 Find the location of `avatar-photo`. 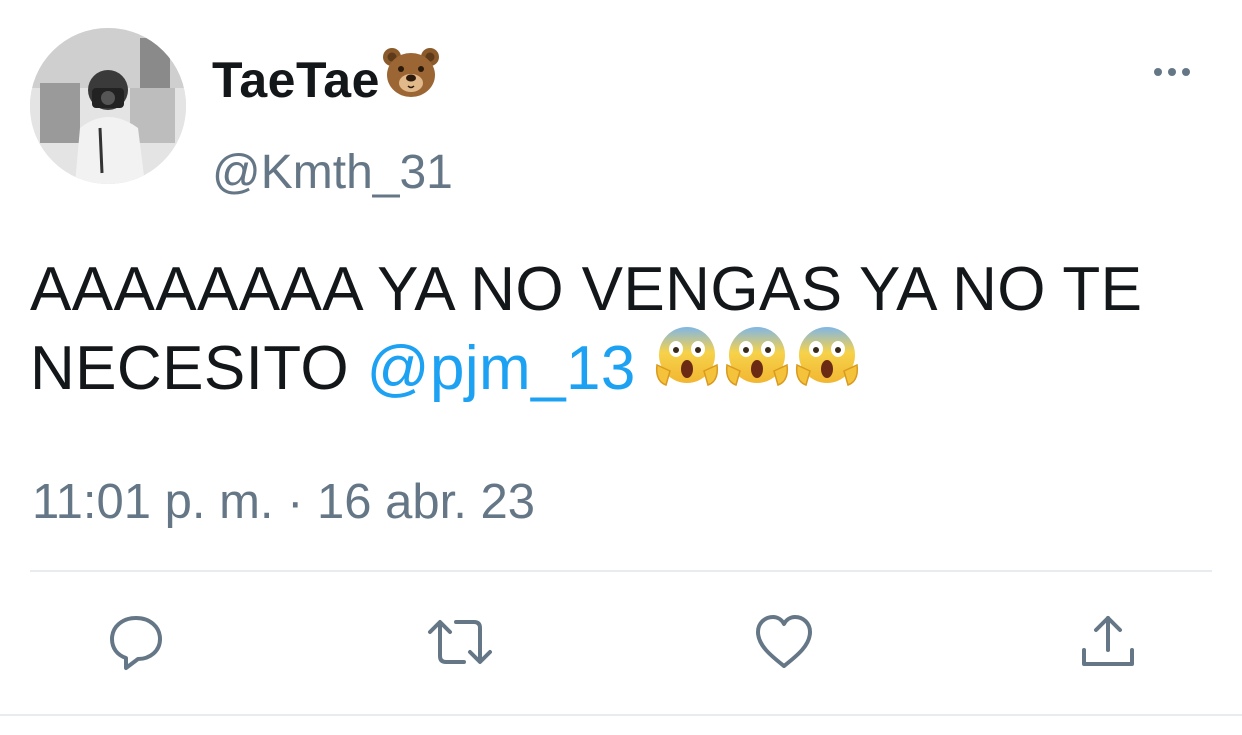

avatar-photo is located at coordinates (108, 106).